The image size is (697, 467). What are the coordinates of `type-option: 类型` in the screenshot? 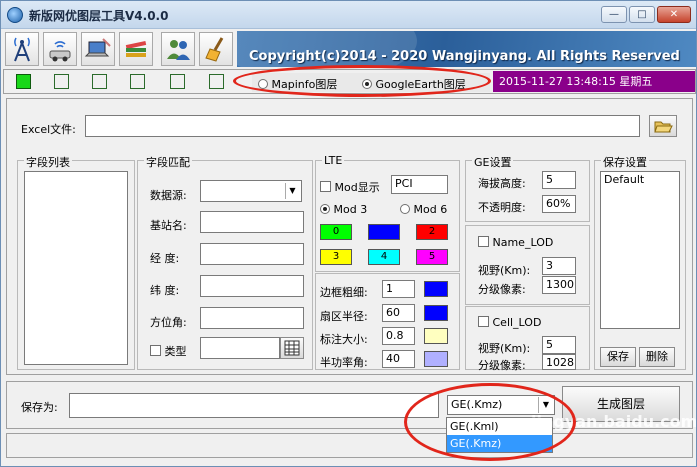 It's located at (168, 351).